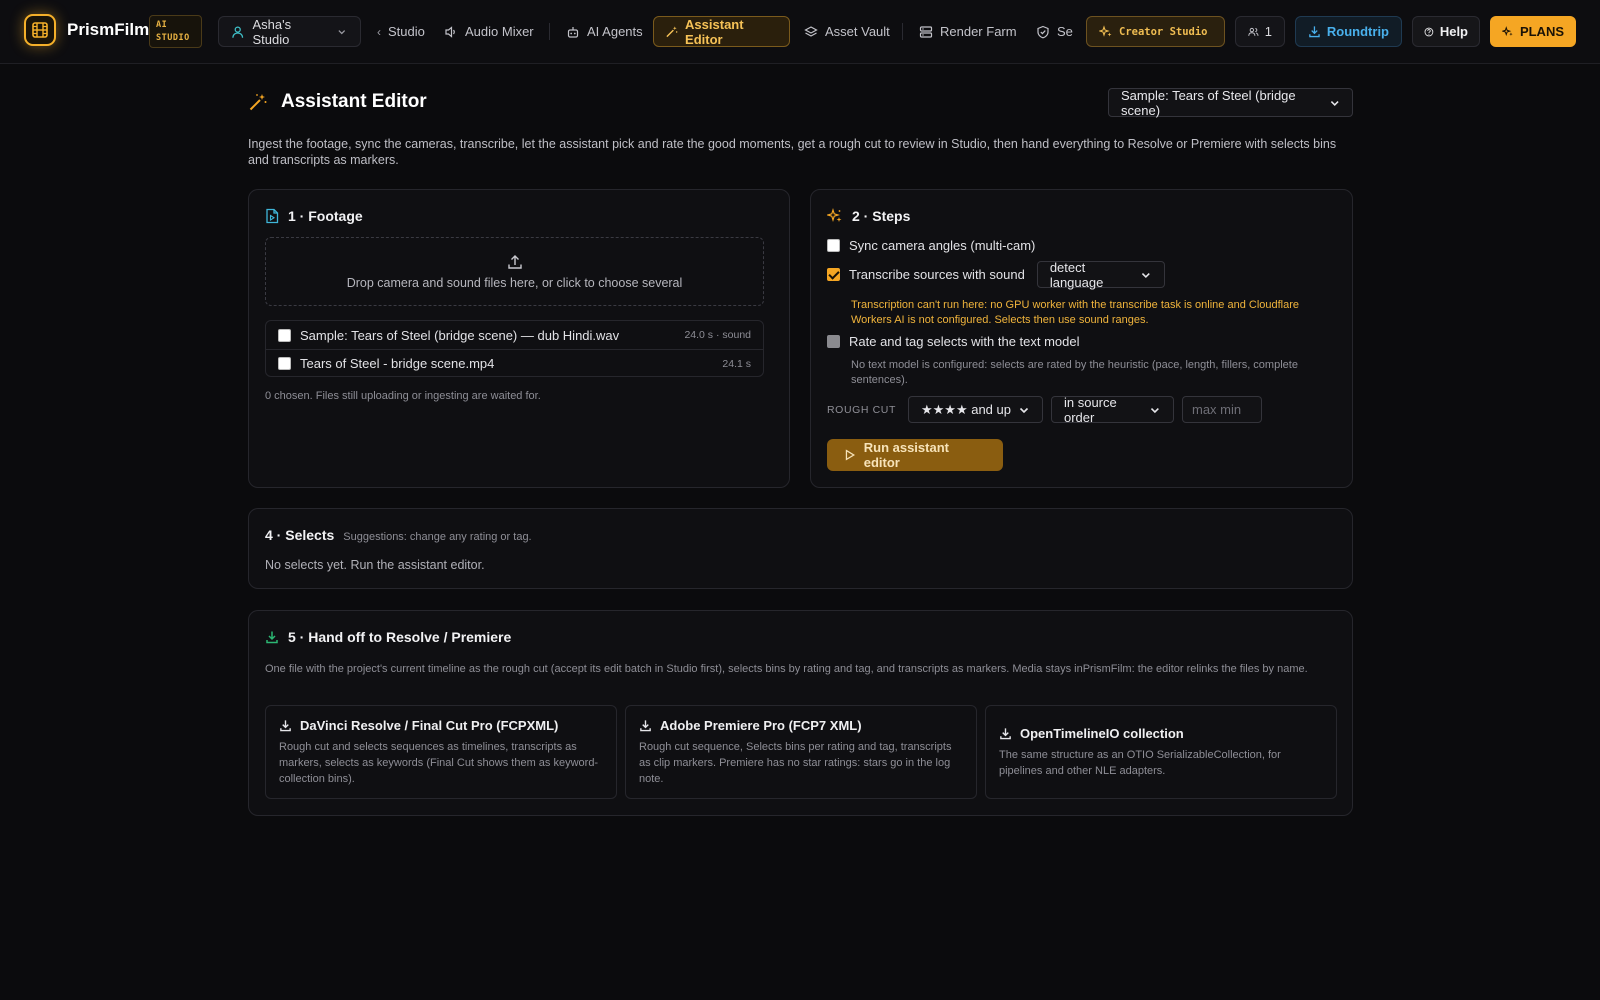 The image size is (1600, 1000). Describe the element at coordinates (736, 363) in the screenshot. I see `file-meta: 24.1 s` at that location.